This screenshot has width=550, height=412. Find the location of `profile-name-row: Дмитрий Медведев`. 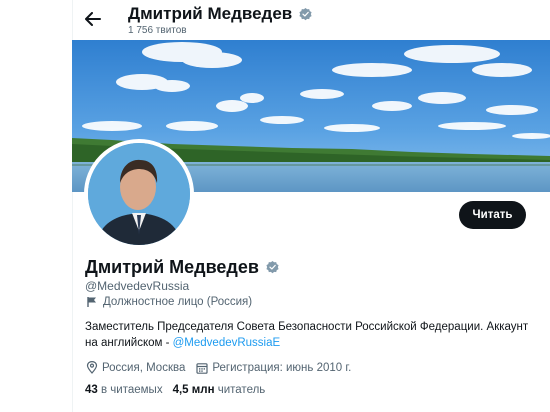

profile-name-row: Дмитрий Медведев is located at coordinates (182, 267).